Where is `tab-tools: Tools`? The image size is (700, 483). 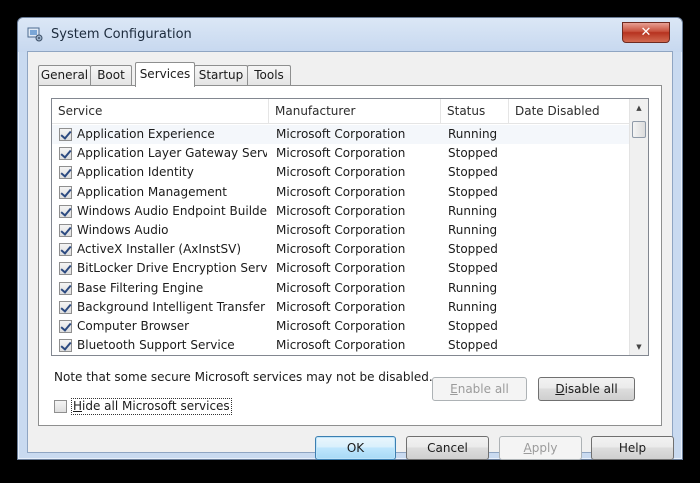
tab-tools: Tools is located at coordinates (269, 75).